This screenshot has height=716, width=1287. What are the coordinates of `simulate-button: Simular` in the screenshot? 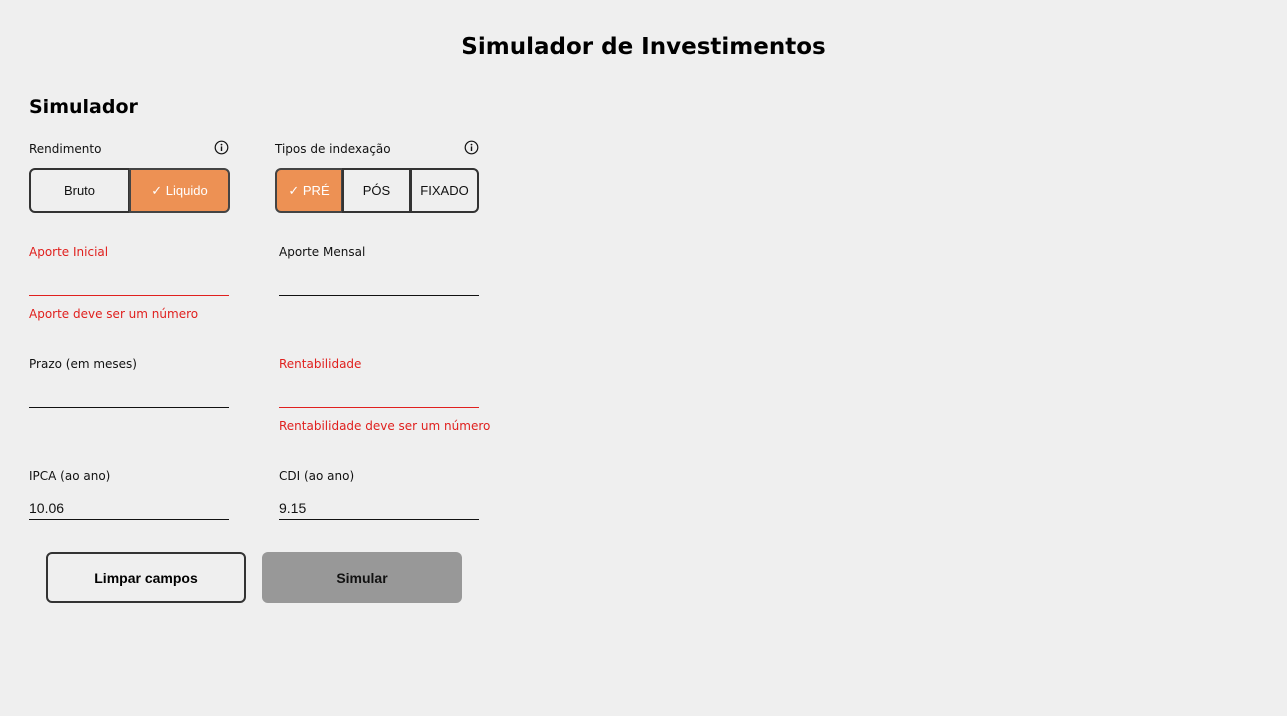 It's located at (362, 577).